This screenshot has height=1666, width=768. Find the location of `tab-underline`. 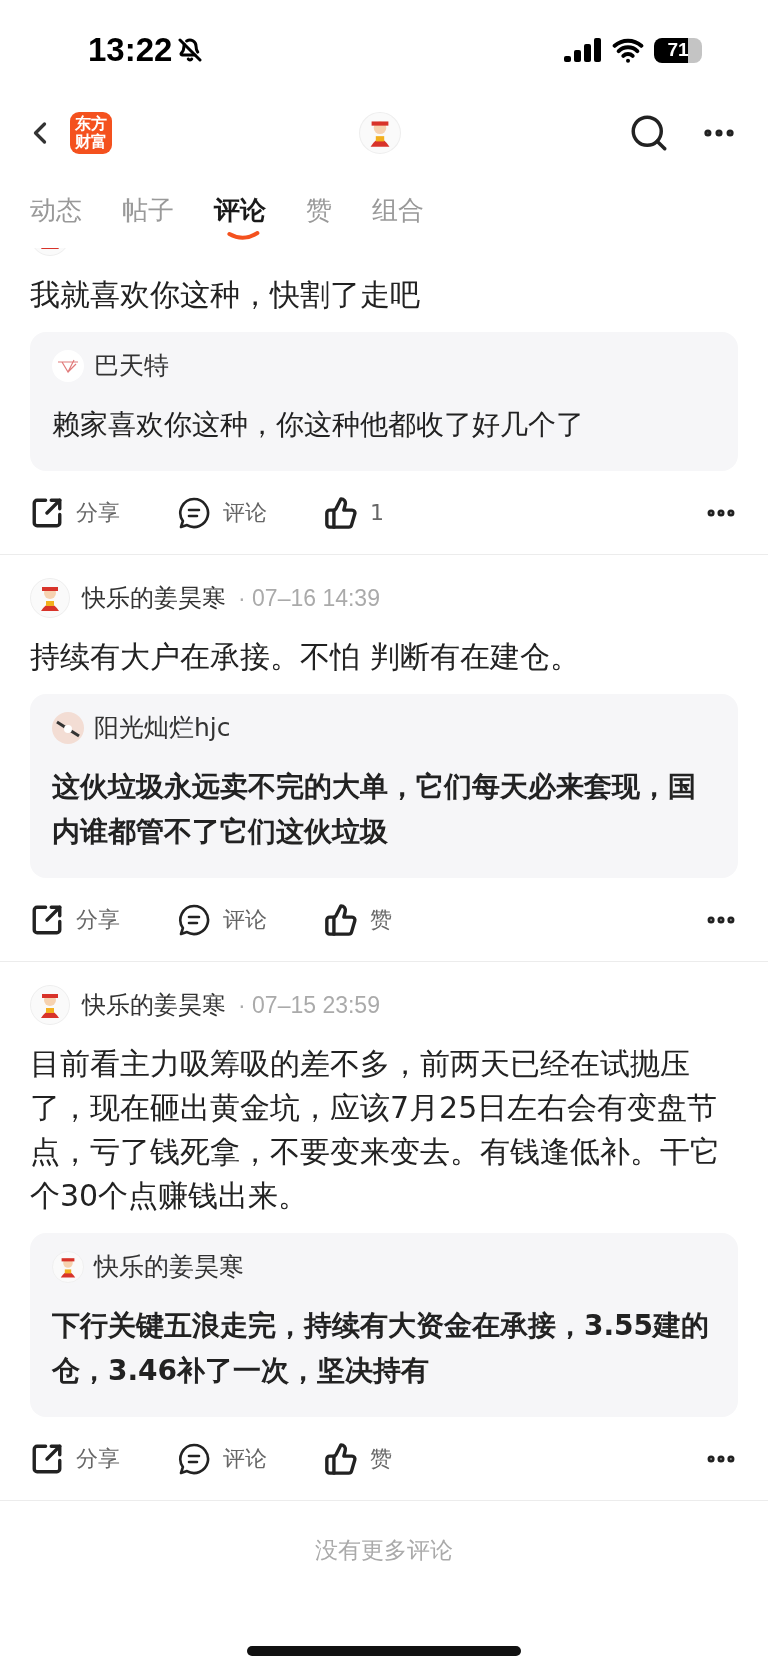

tab-underline is located at coordinates (243, 235).